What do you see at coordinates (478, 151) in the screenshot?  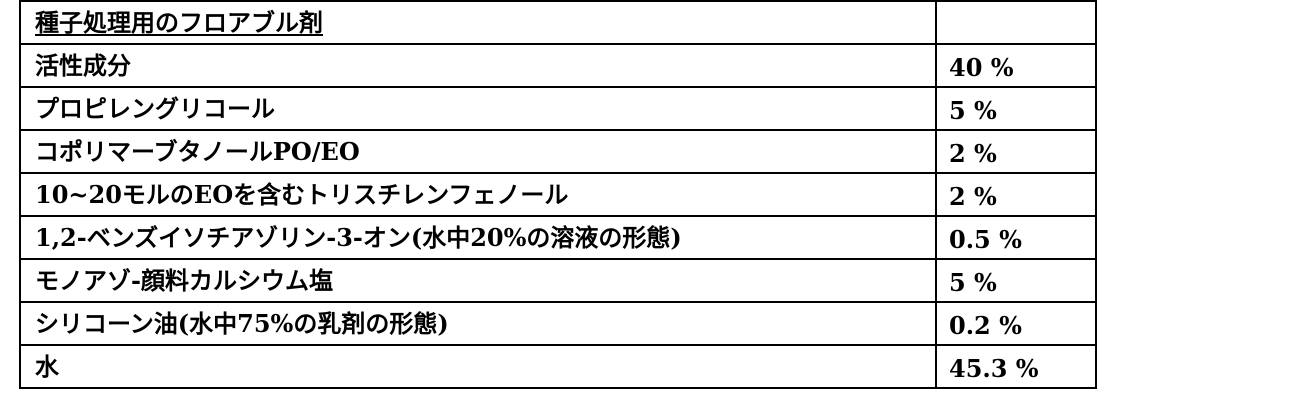 I see `ingredient-name: コポリマーブタノールPO/EO` at bounding box center [478, 151].